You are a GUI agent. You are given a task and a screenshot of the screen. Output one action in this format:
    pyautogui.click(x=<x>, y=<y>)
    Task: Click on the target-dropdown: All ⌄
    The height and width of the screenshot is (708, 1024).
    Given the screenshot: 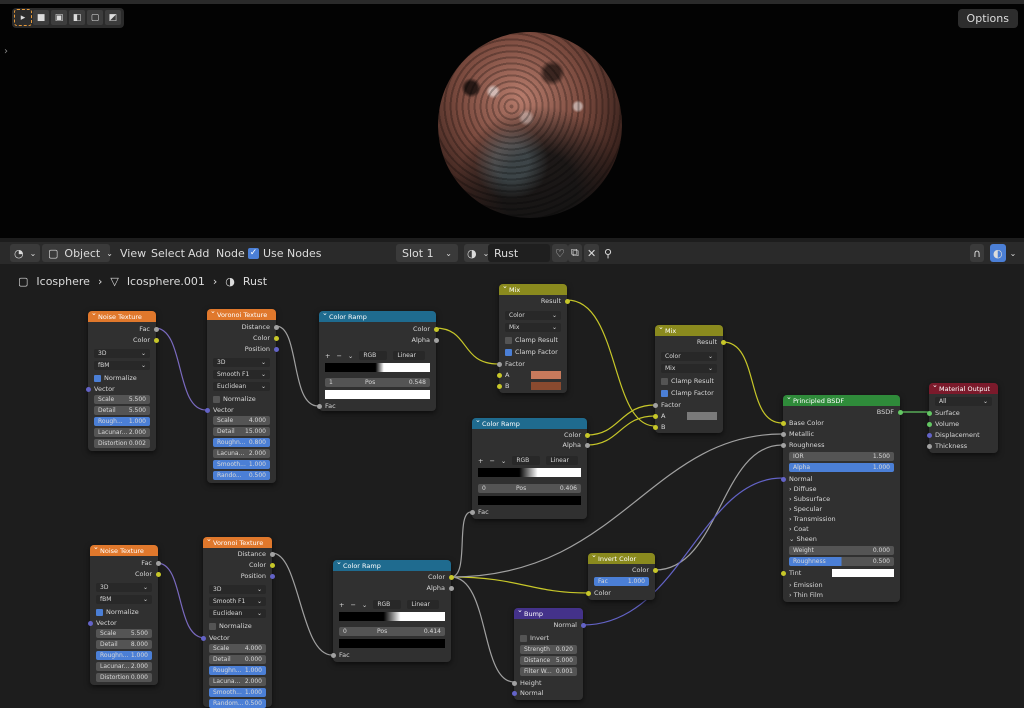 What is the action you would take?
    pyautogui.click(x=963, y=401)
    